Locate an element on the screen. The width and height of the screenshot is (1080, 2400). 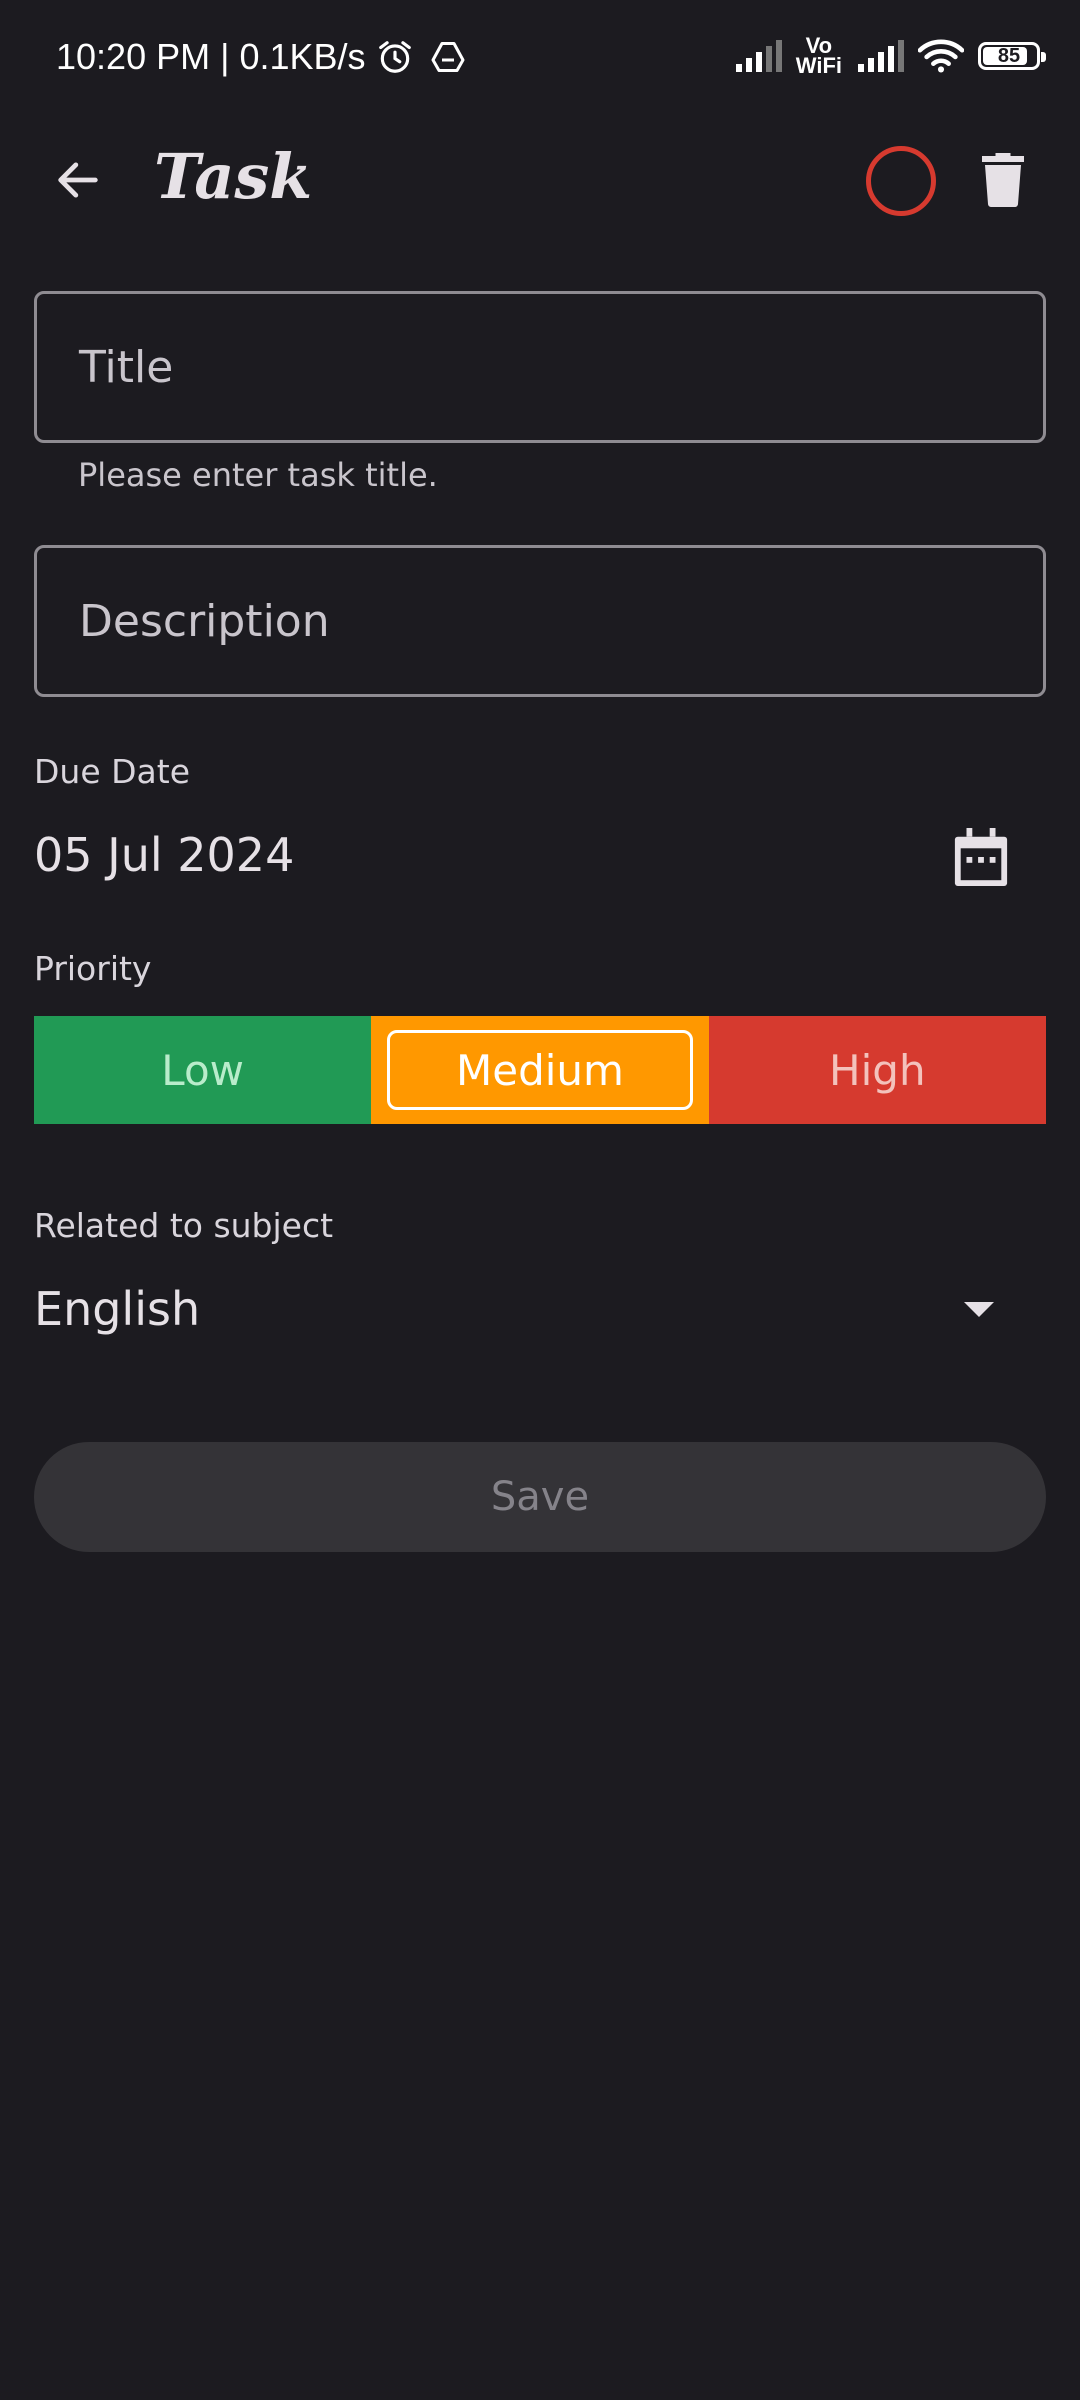
title-helper-text: Please enter task title. is located at coordinates (258, 475).